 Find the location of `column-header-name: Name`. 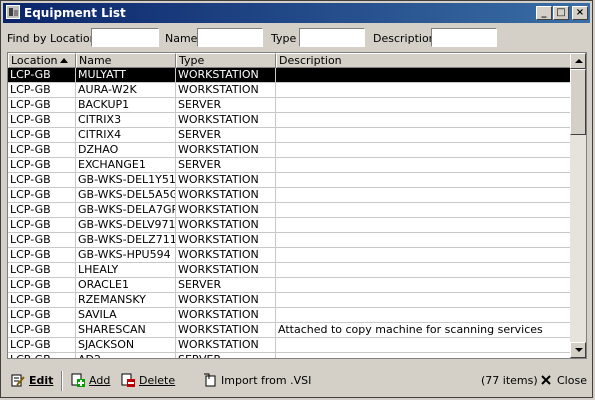

column-header-name: Name is located at coordinates (126, 60).